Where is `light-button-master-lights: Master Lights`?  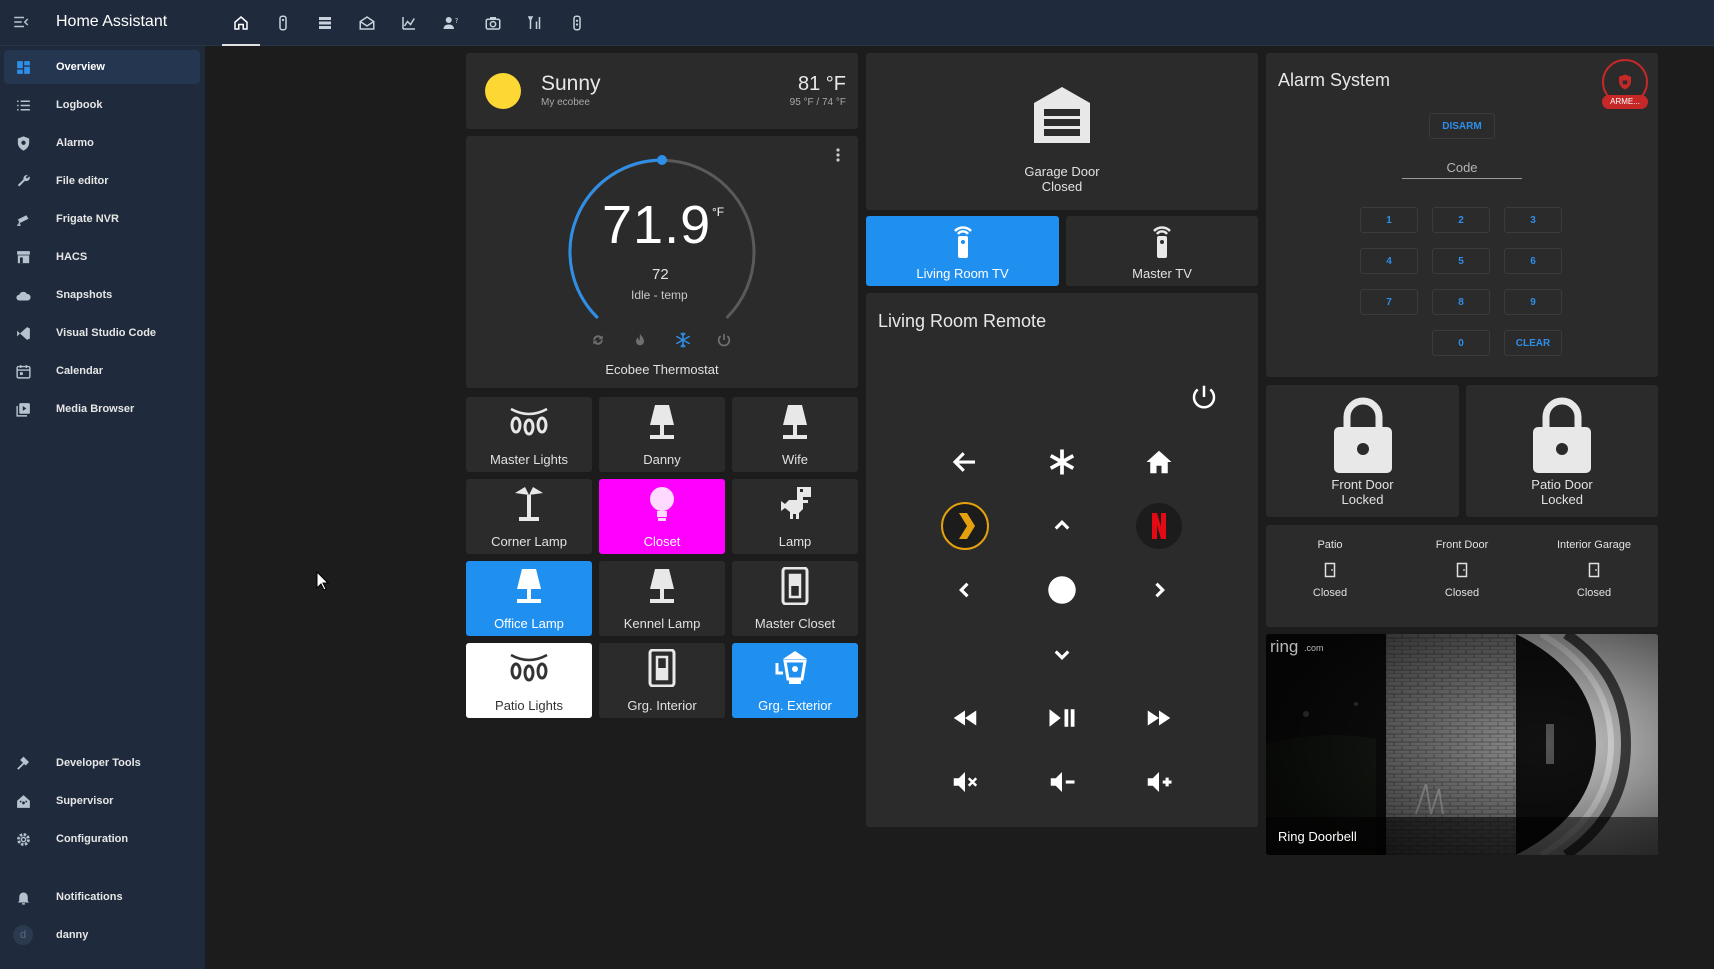 light-button-master-lights: Master Lights is located at coordinates (529, 434).